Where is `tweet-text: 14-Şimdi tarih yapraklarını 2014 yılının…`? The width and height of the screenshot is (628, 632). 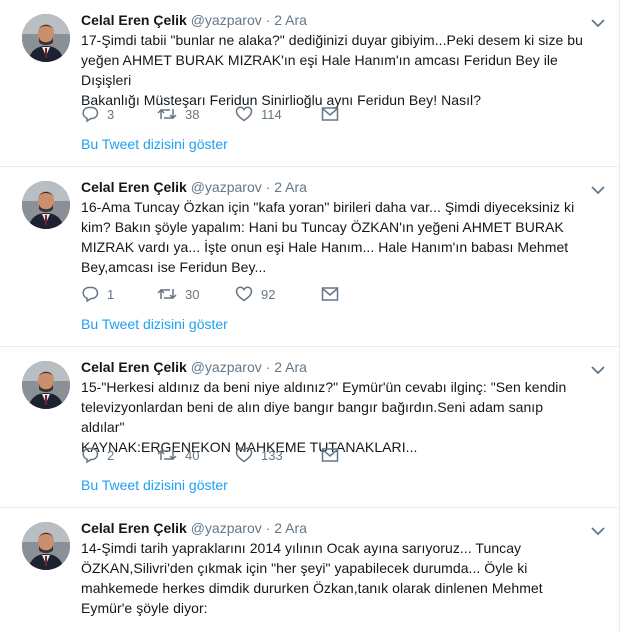 tweet-text: 14-Şimdi tarih yapraklarını 2014 yılının… is located at coordinates (335, 578).